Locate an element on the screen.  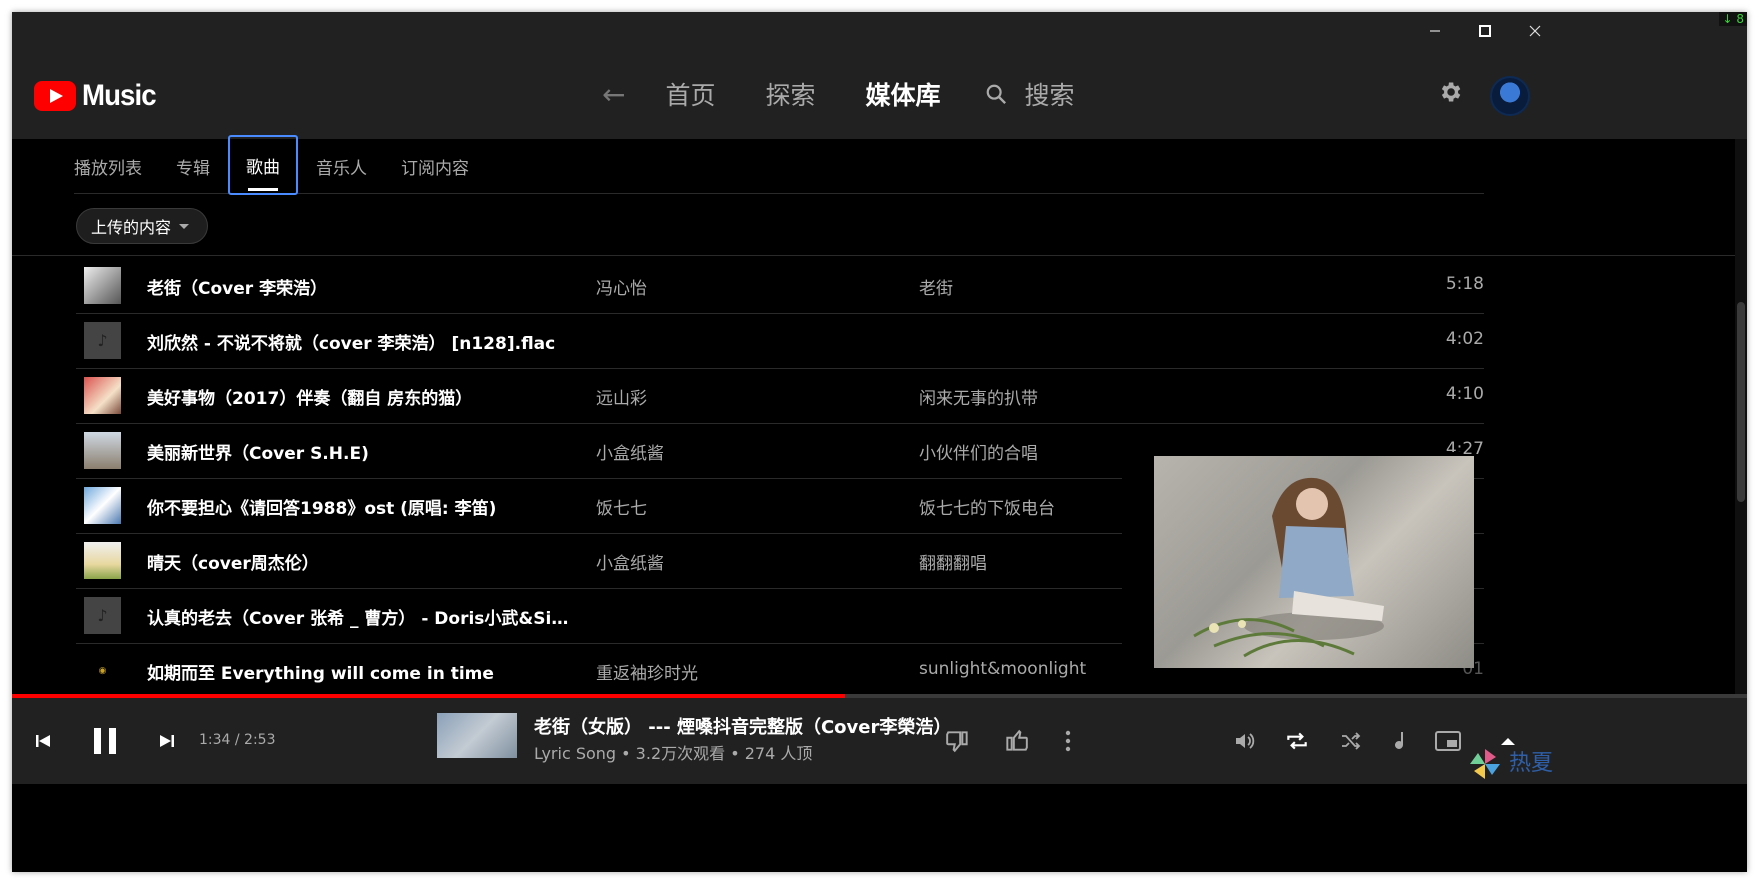
thumbs-down-icon is located at coordinates (957, 742).